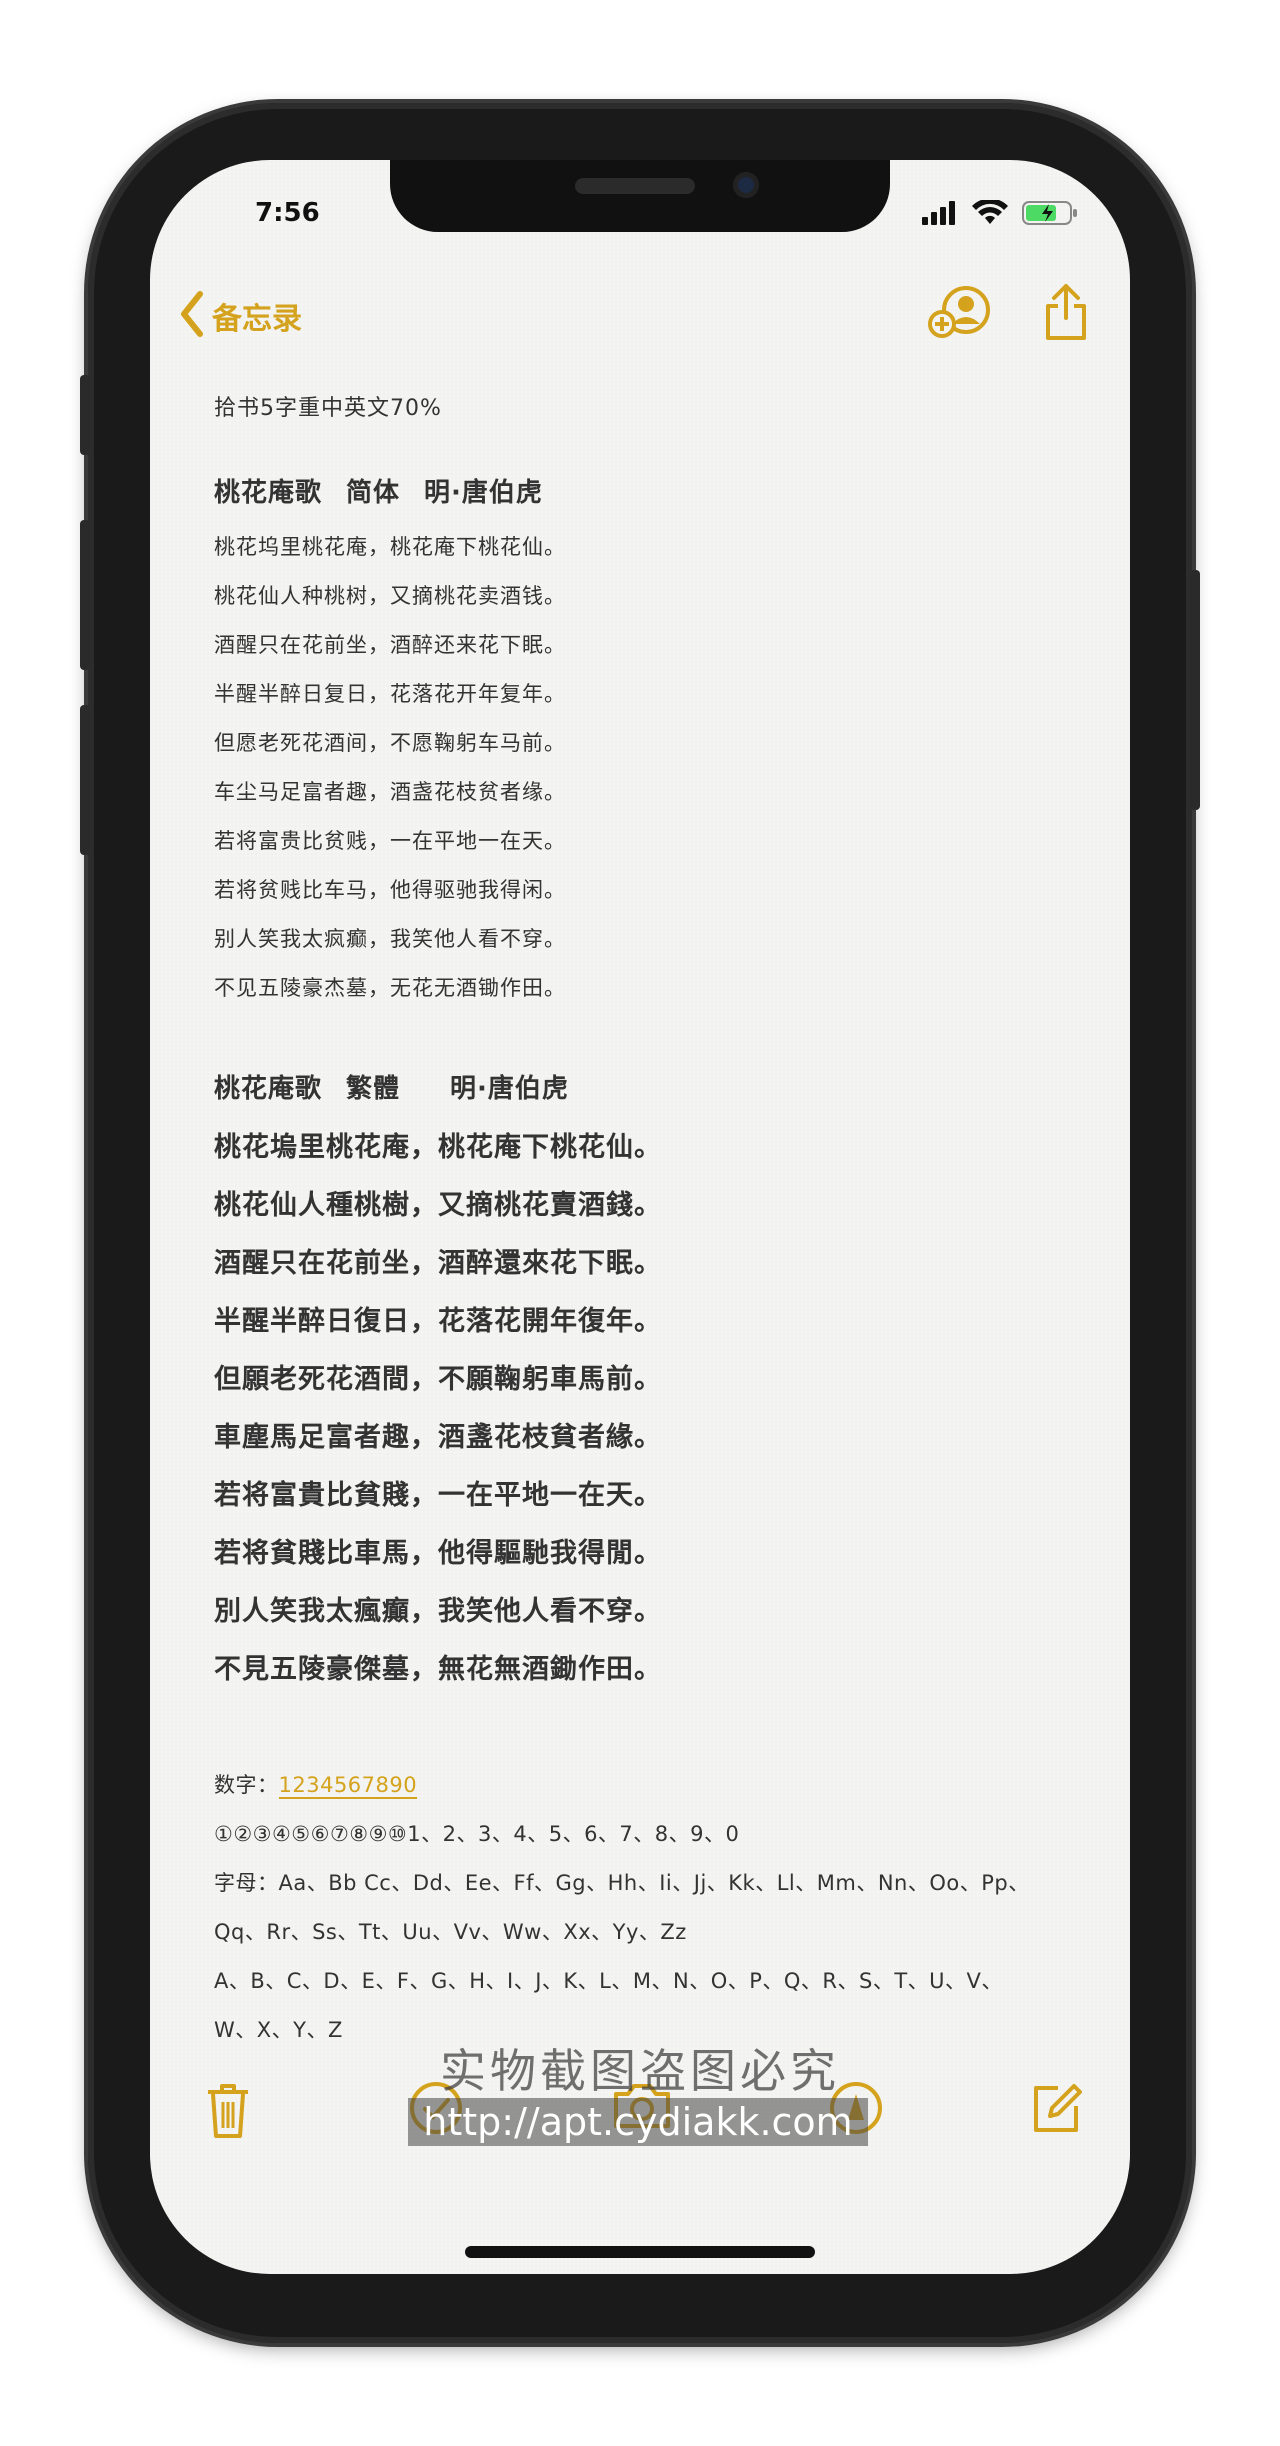 The image size is (1280, 2446). I want to click on traditional-title: 桃花庵歌, so click(268, 1089).